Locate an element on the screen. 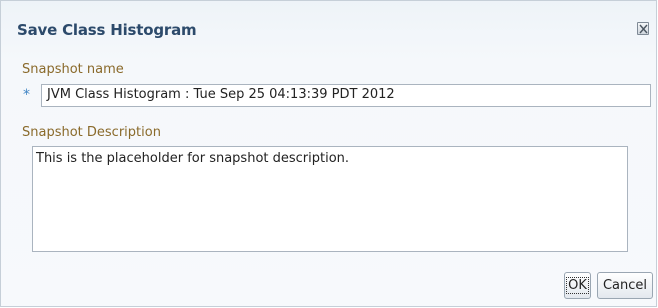 Image resolution: width=658 pixels, height=308 pixels. snapshot-name-label: Snapshot name is located at coordinates (73, 69).